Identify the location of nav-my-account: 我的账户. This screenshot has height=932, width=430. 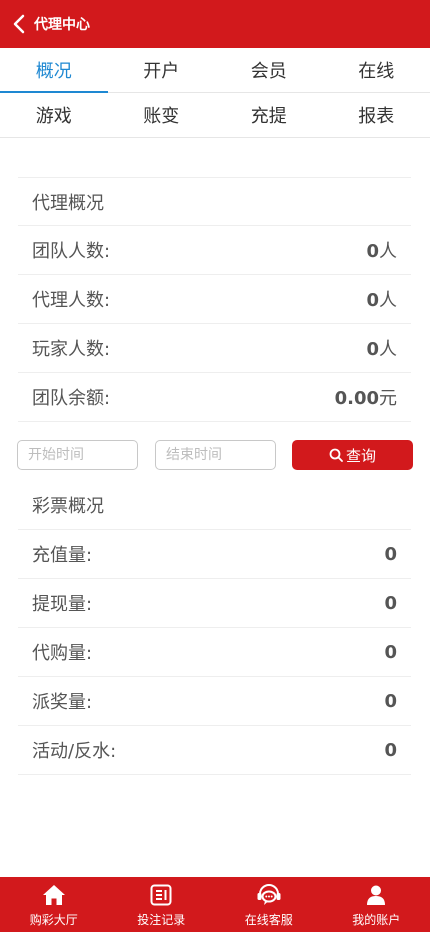
(376, 904).